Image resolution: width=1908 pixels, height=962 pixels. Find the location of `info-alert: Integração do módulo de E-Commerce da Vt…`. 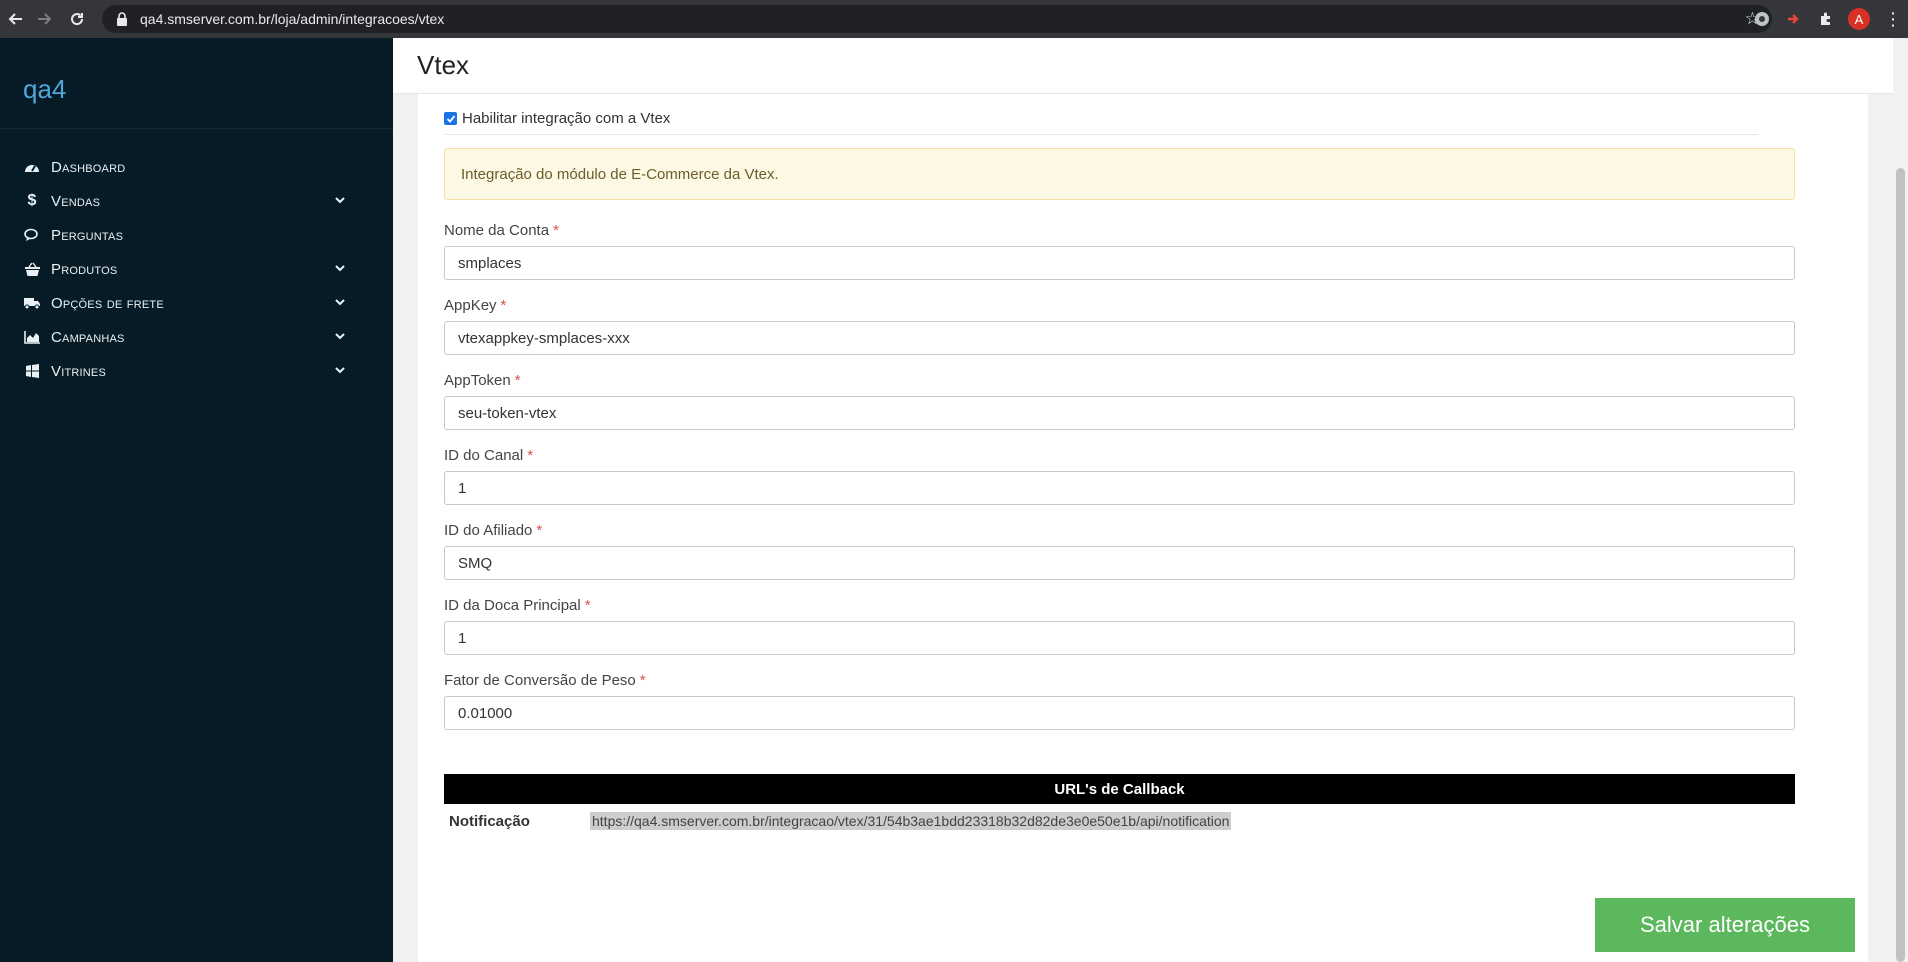

info-alert: Integração do módulo de E-Commerce da Vt… is located at coordinates (1119, 174).